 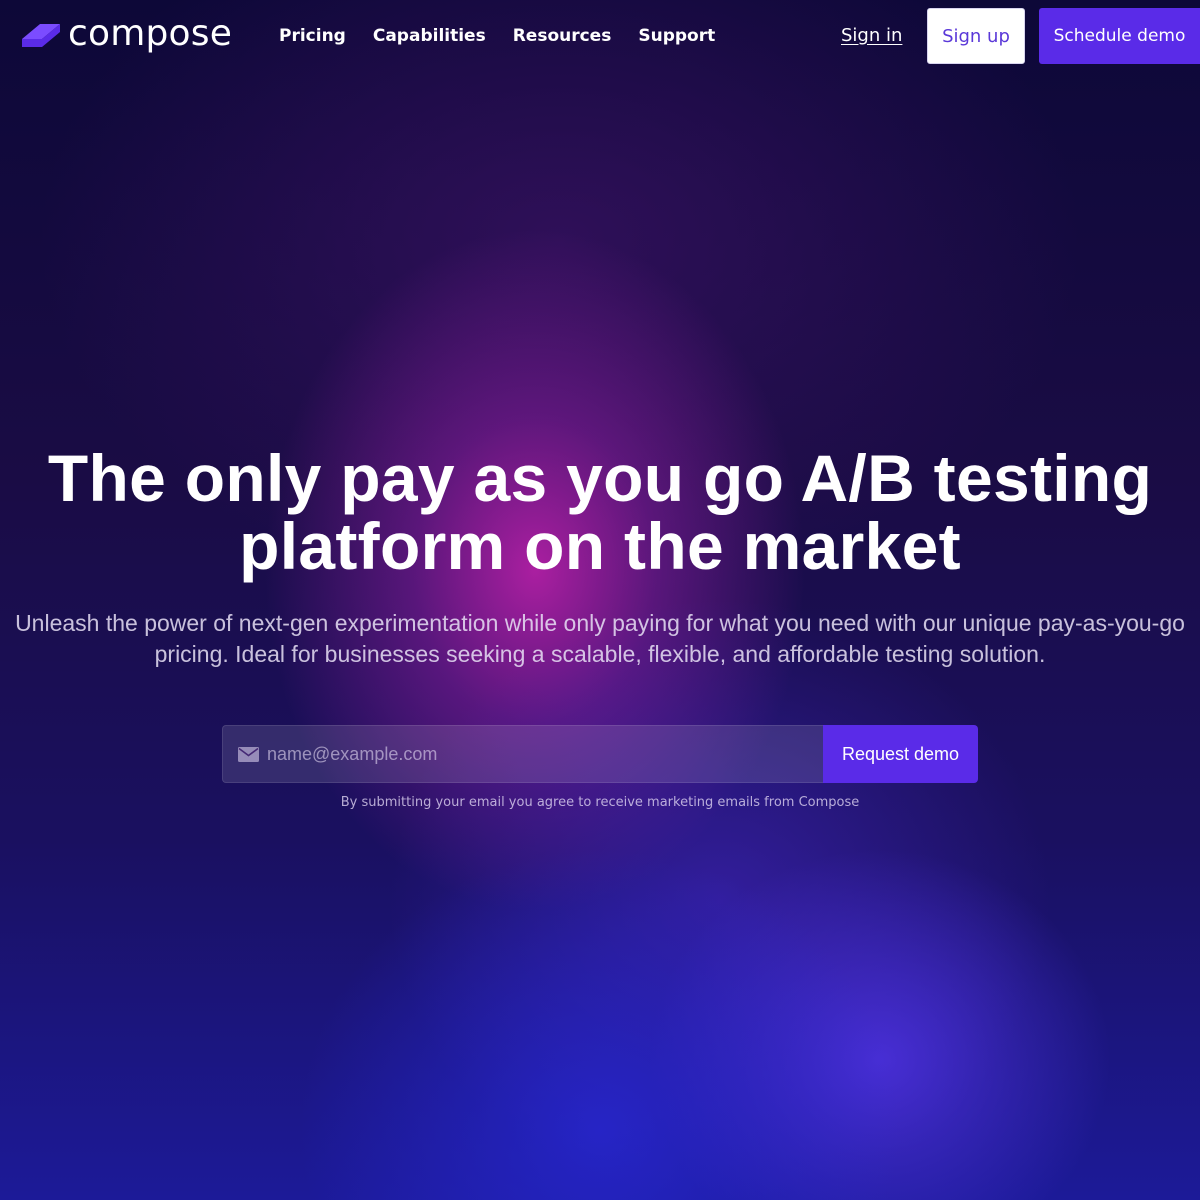 I want to click on main-nav: Pricing Capabilities Resources Support, so click(x=497, y=36).